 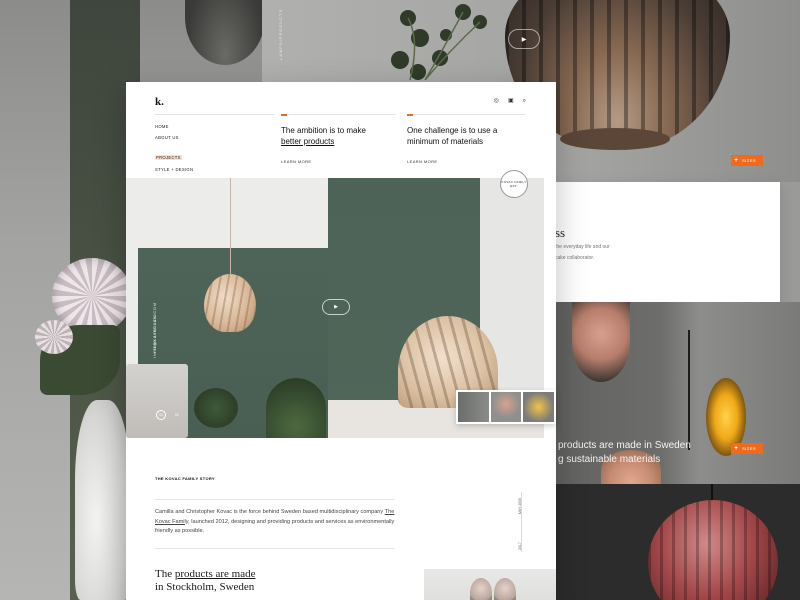 What do you see at coordinates (514, 184) in the screenshot?
I see `kovac-stamp-badge: KOVAC FAMILY EST.` at bounding box center [514, 184].